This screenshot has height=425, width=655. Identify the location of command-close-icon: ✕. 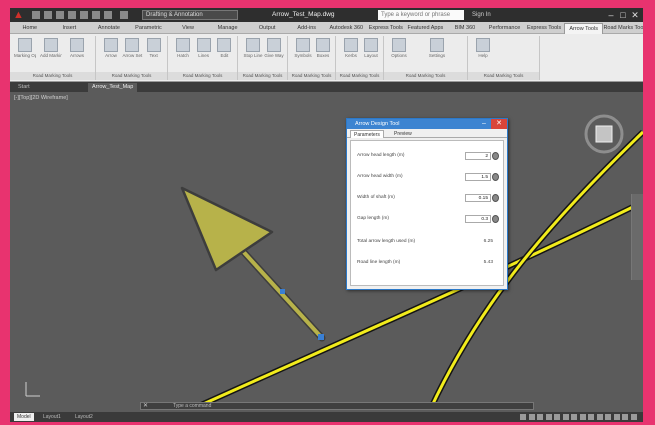
(145, 406).